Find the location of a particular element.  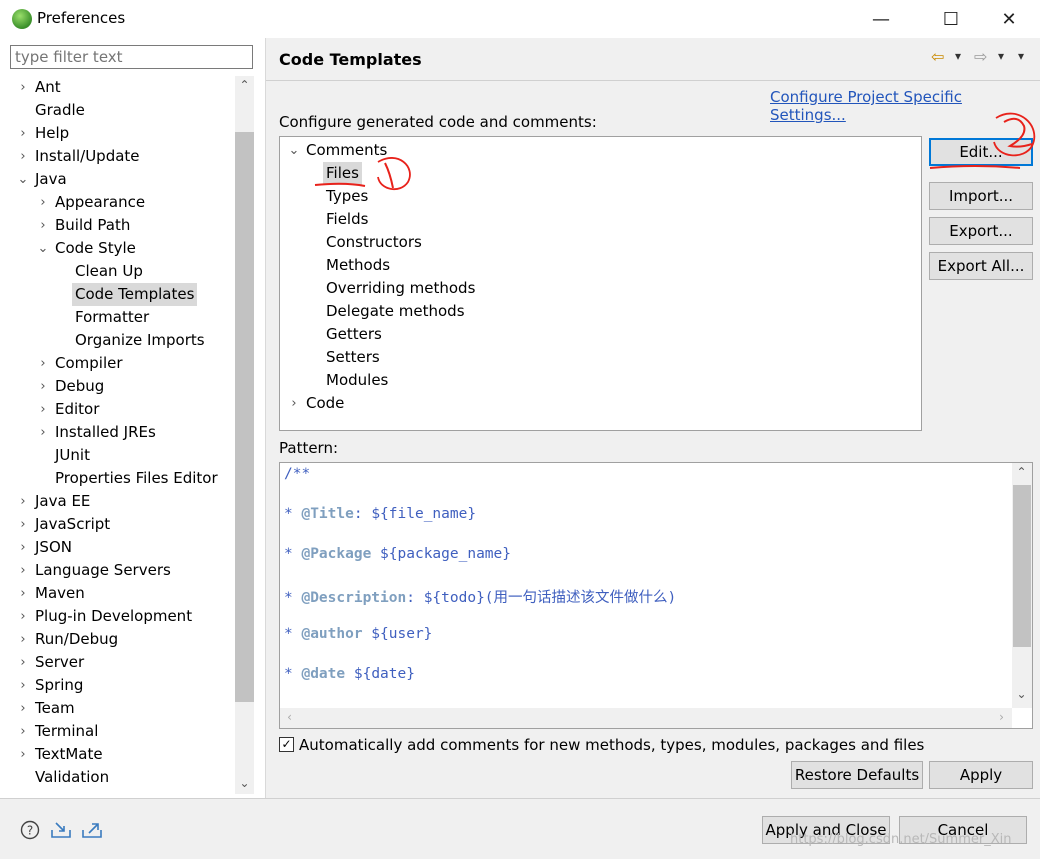

annotation-layer is located at coordinates (675, 151).